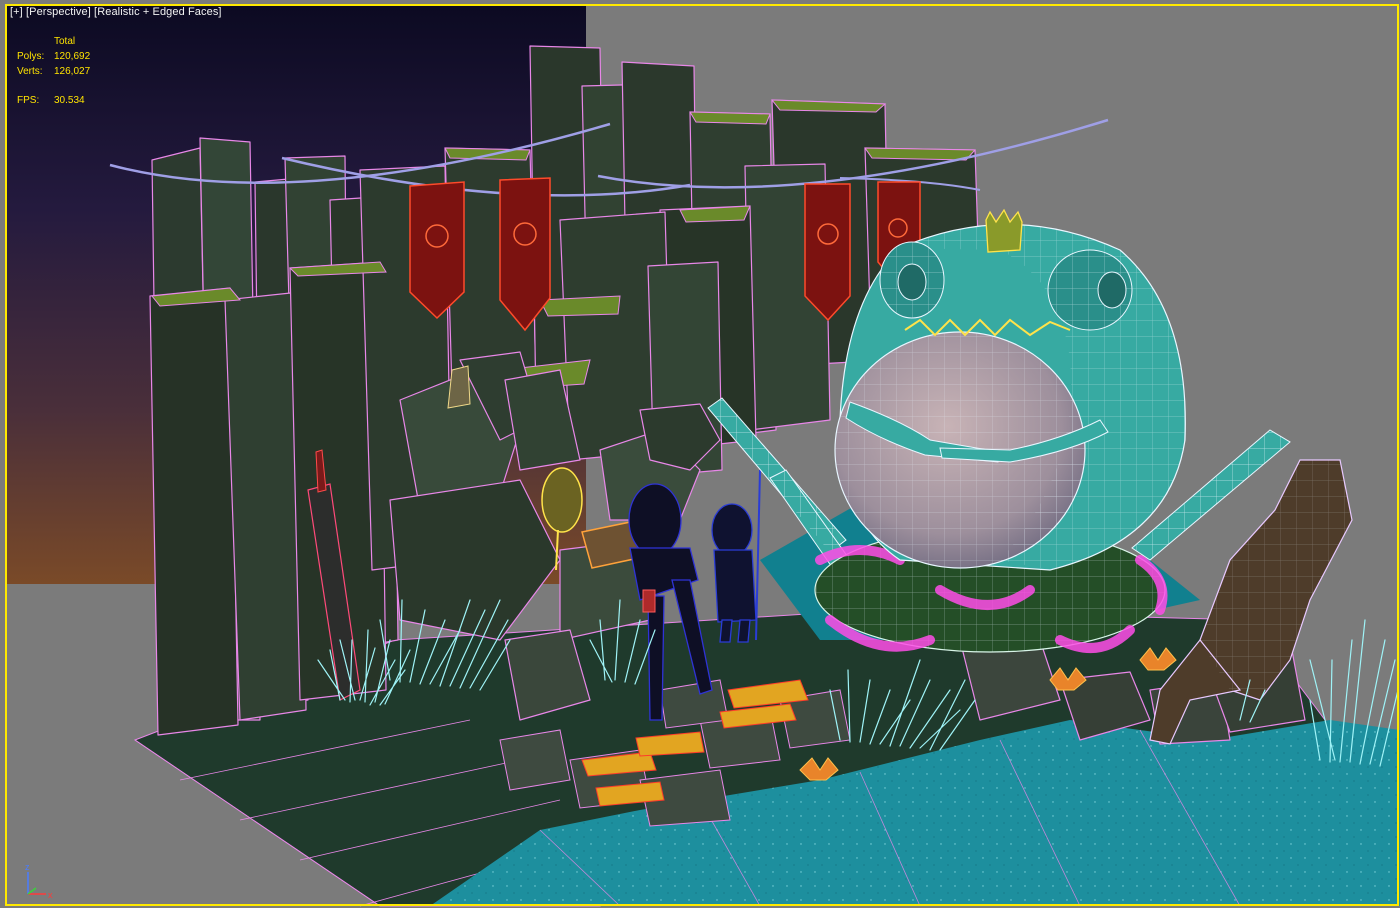 The height and width of the screenshot is (908, 1400). Describe the element at coordinates (16, 12) in the screenshot. I see `viewport-menu-button: [+]` at that location.